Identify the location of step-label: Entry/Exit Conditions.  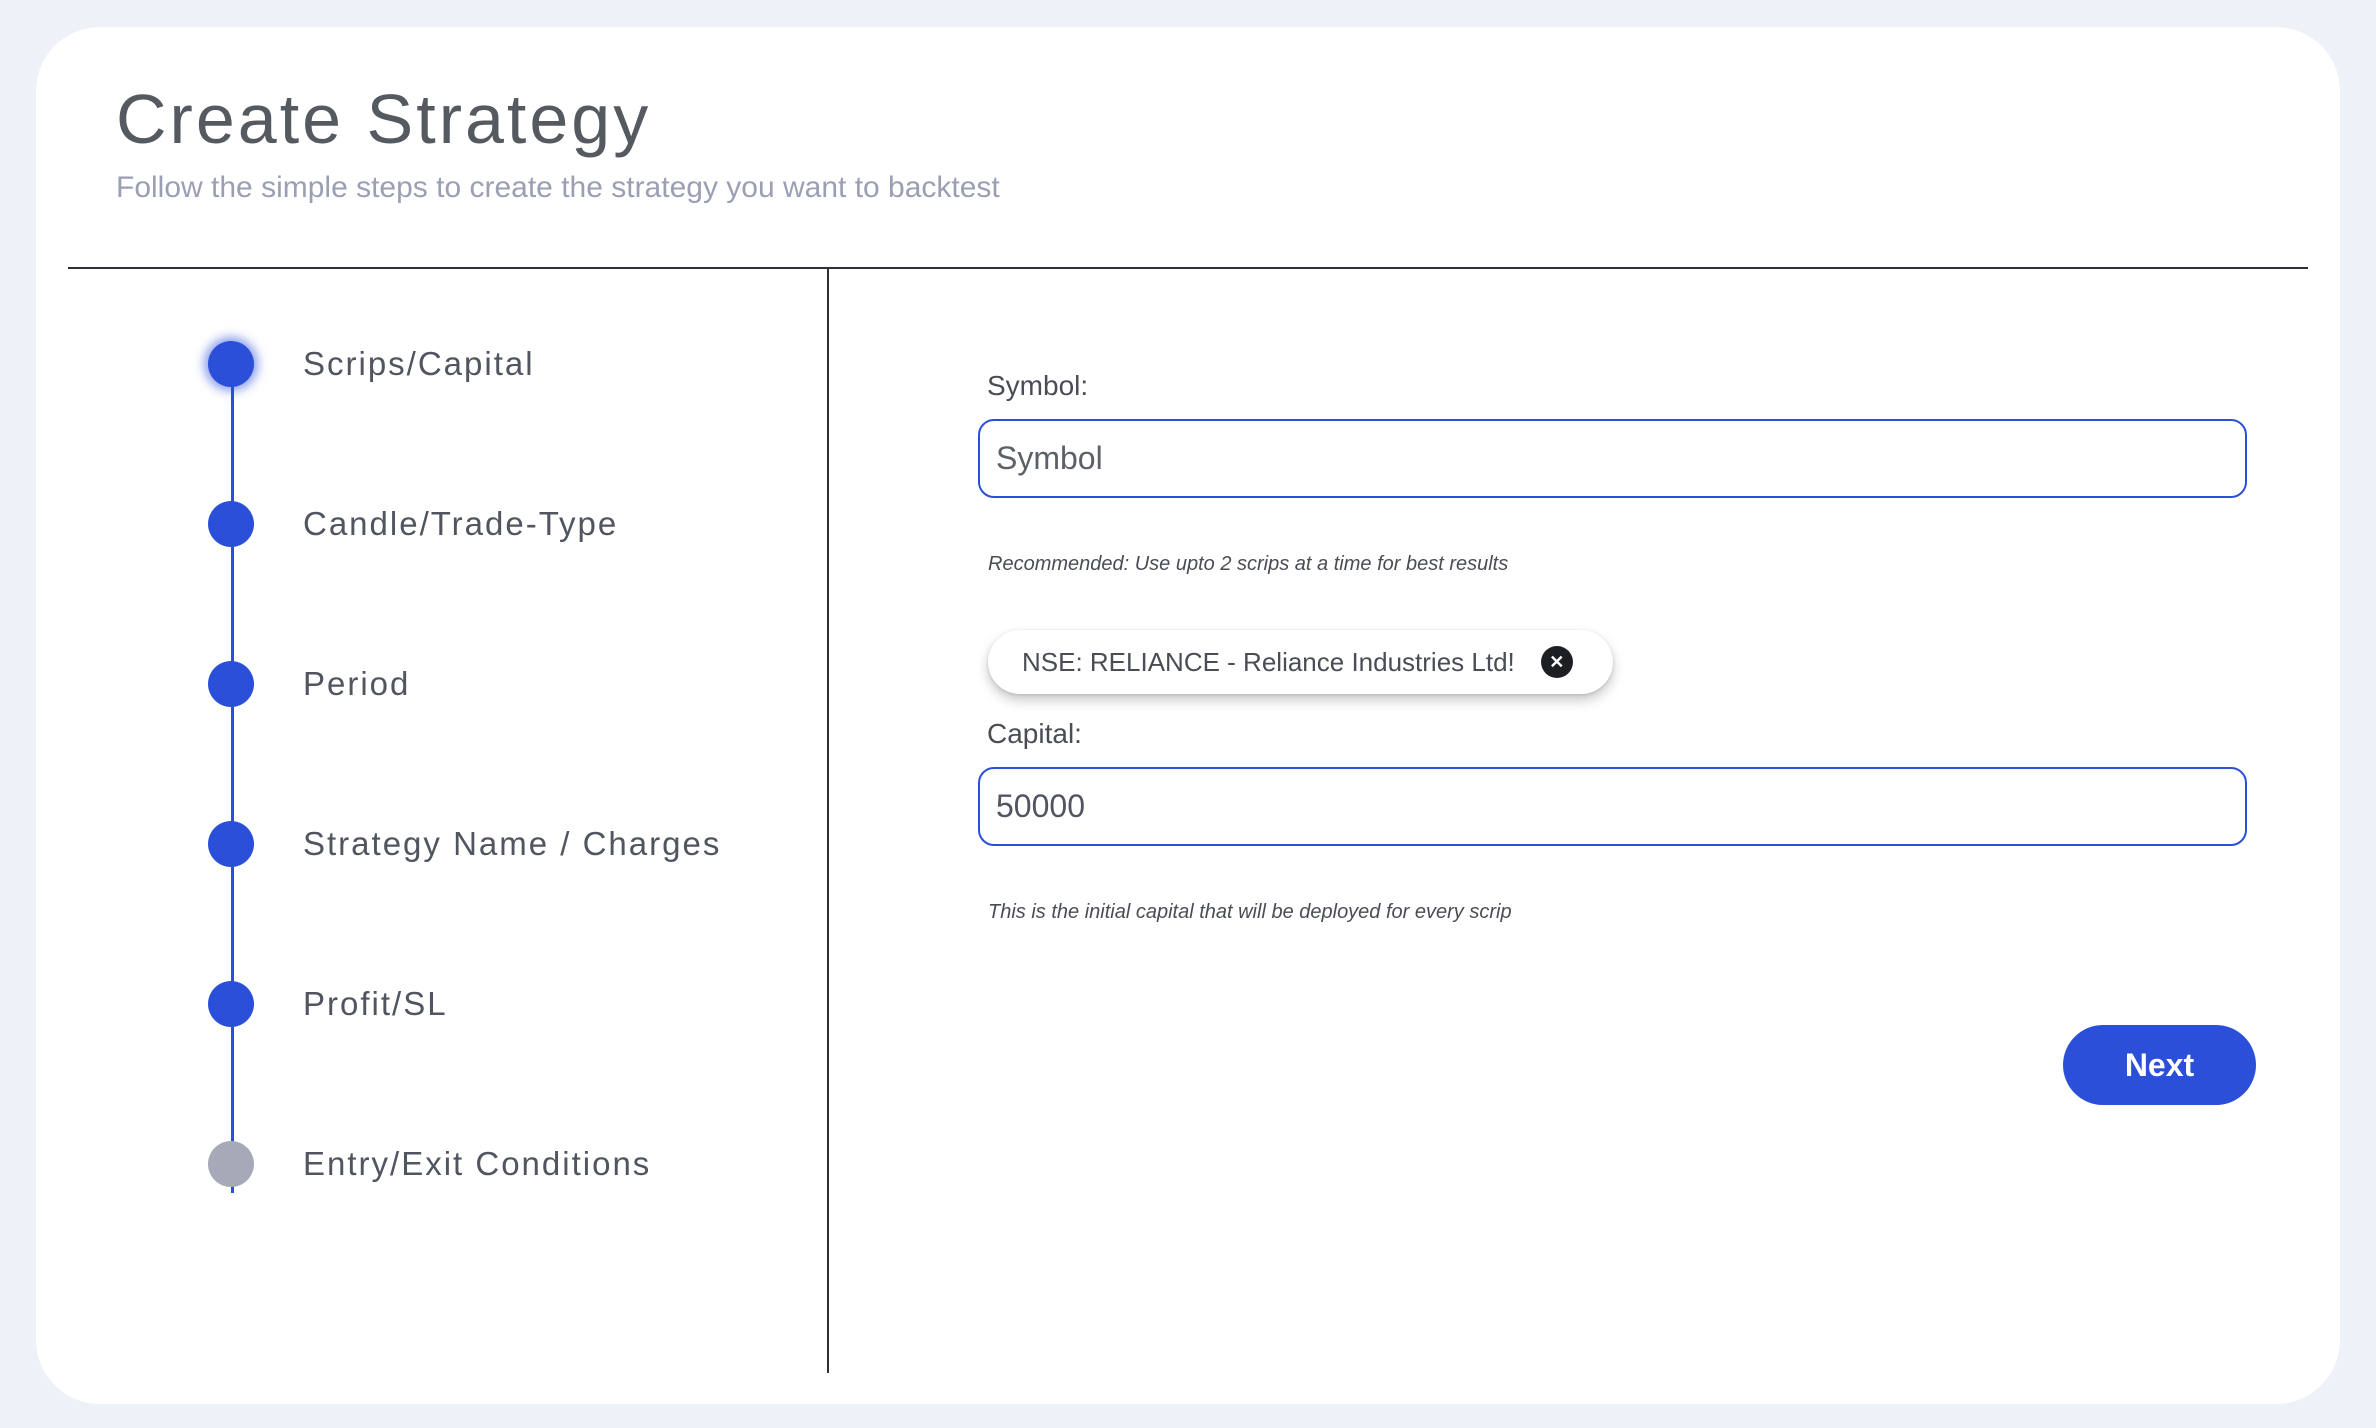
(477, 1163).